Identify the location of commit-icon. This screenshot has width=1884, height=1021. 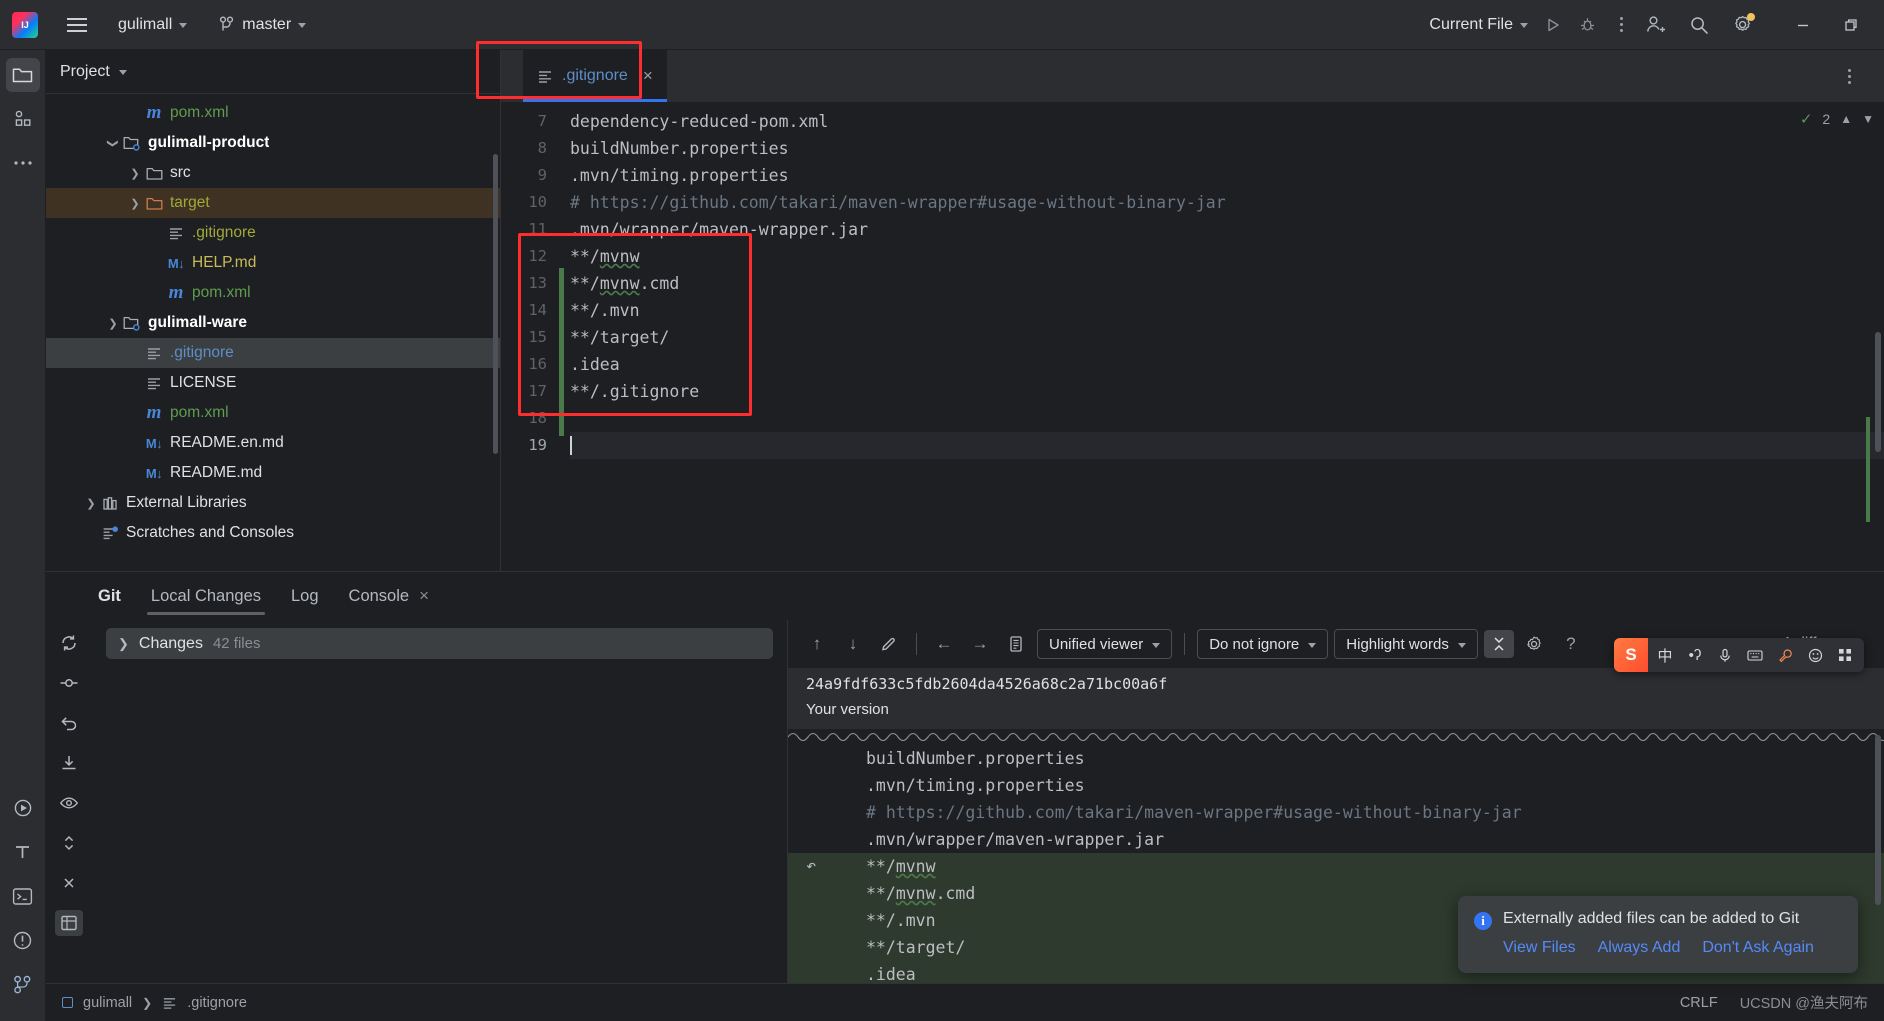
(69, 683).